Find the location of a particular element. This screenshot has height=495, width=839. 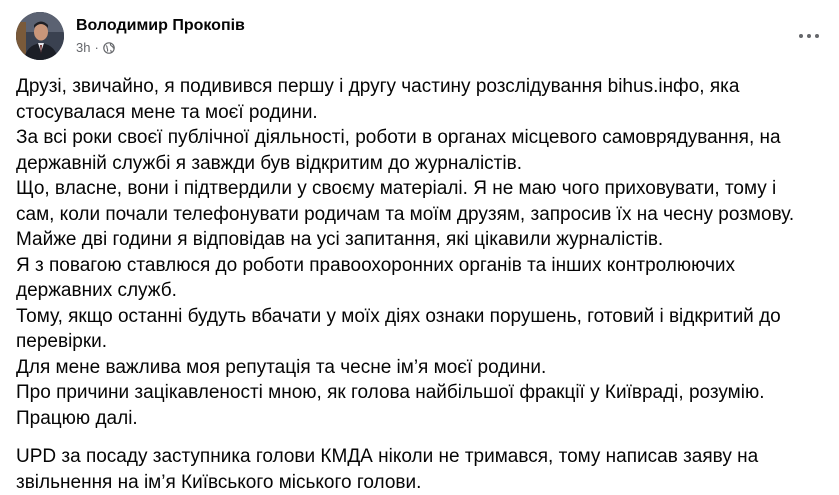

post-subline: 3h · is located at coordinates (160, 48).